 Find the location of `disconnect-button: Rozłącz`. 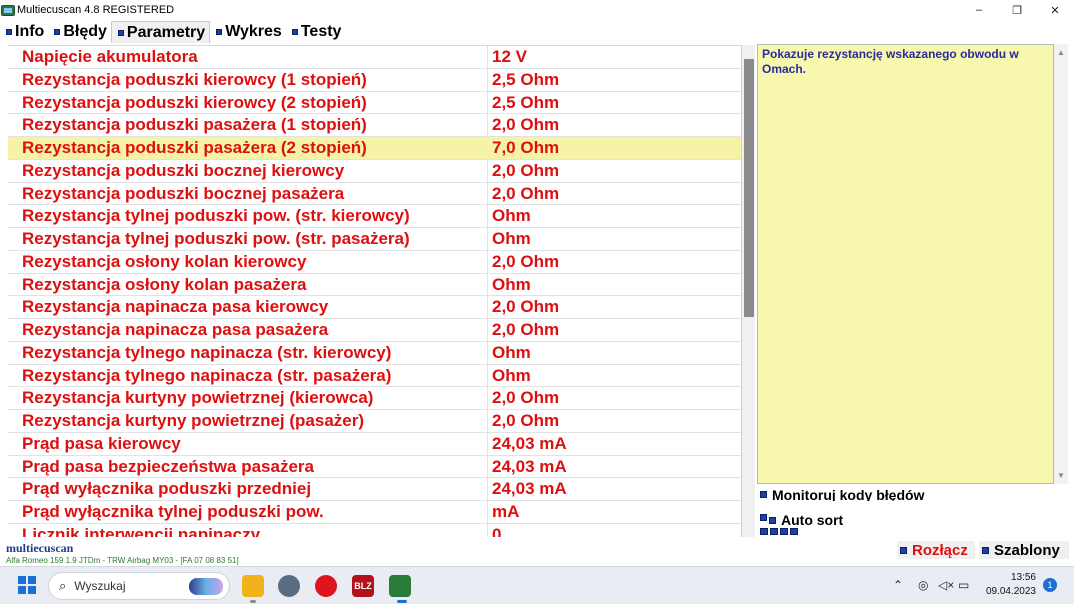

disconnect-button: Rozłącz is located at coordinates (936, 550).